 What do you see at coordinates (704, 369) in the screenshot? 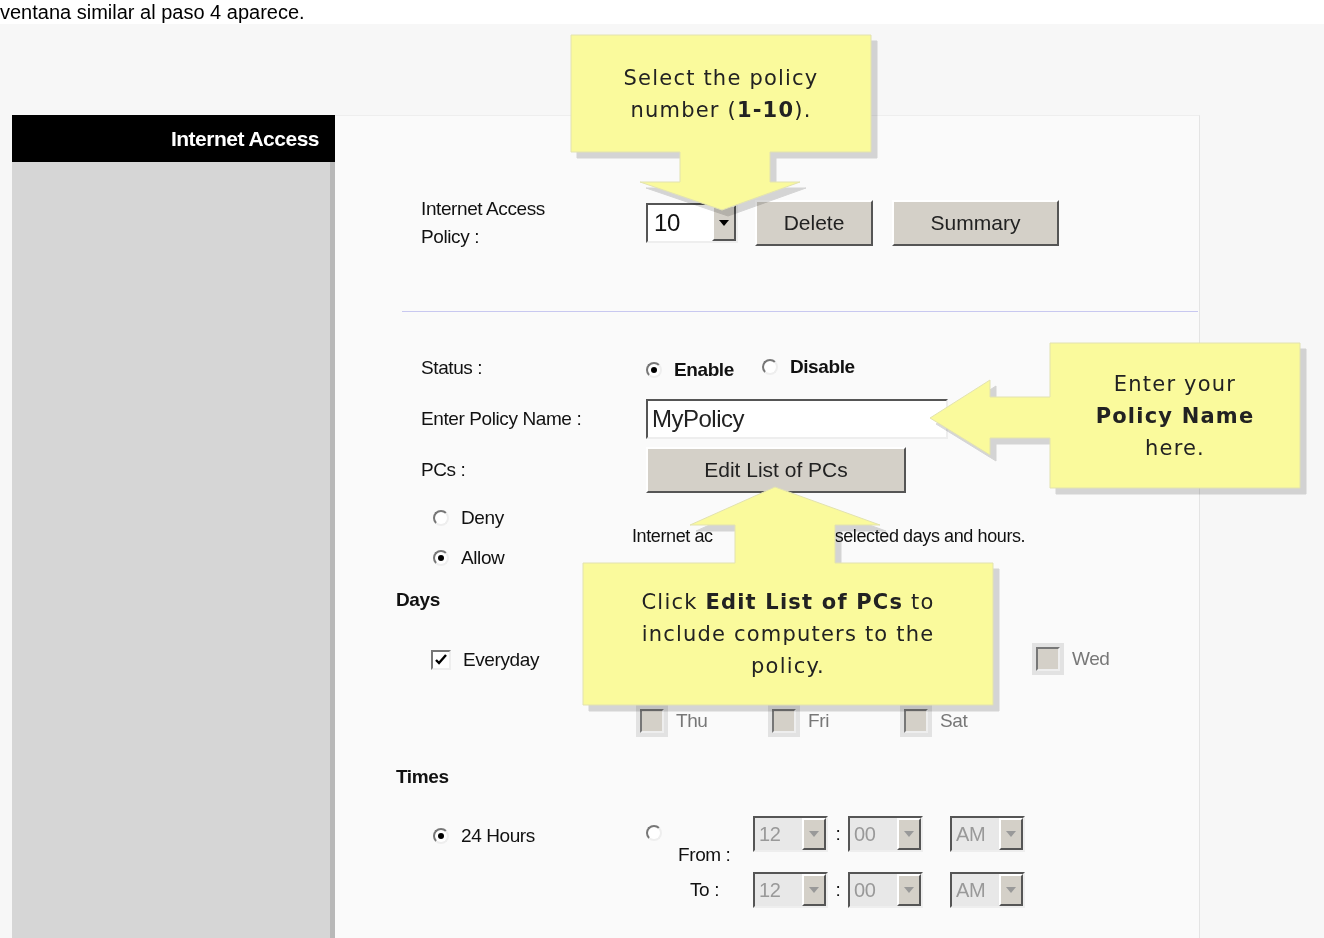
I see `option-label: Enable` at bounding box center [704, 369].